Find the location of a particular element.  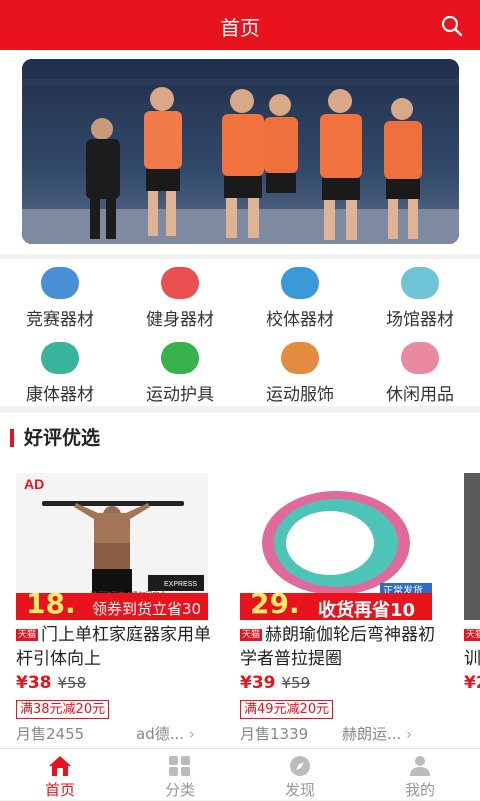

tab-label: 发现 is located at coordinates (299, 790).